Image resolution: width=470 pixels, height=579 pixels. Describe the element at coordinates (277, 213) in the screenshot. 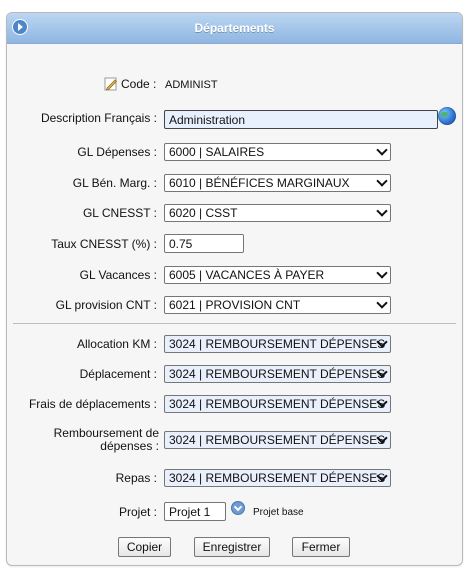

I see `gl-cnesst-select: 6020 | CSST` at that location.